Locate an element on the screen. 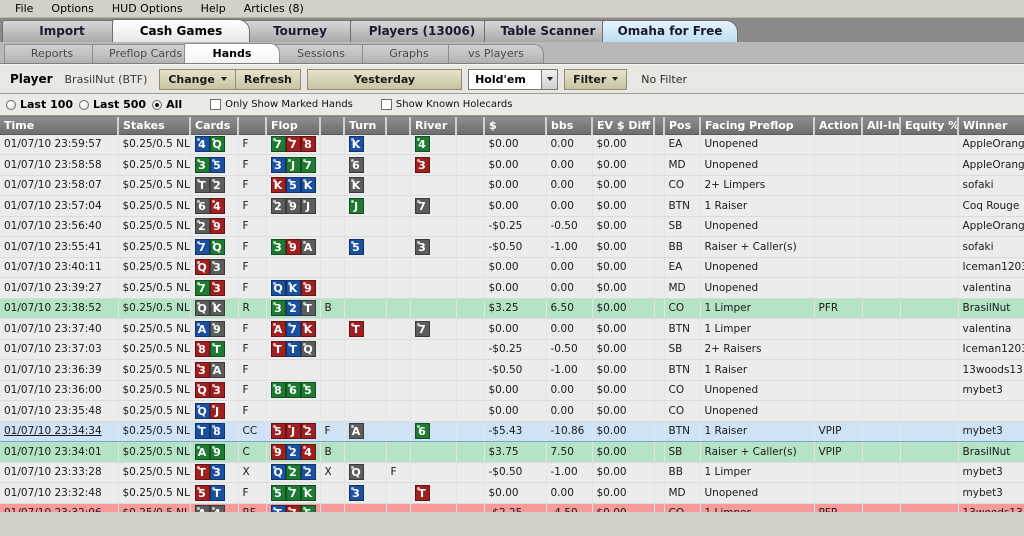  menu-item-help: Help is located at coordinates (213, 9).